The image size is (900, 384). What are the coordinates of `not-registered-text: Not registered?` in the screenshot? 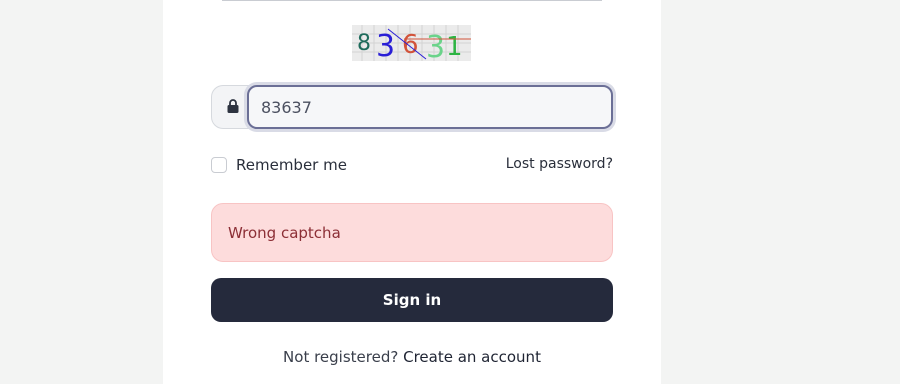 It's located at (341, 357).